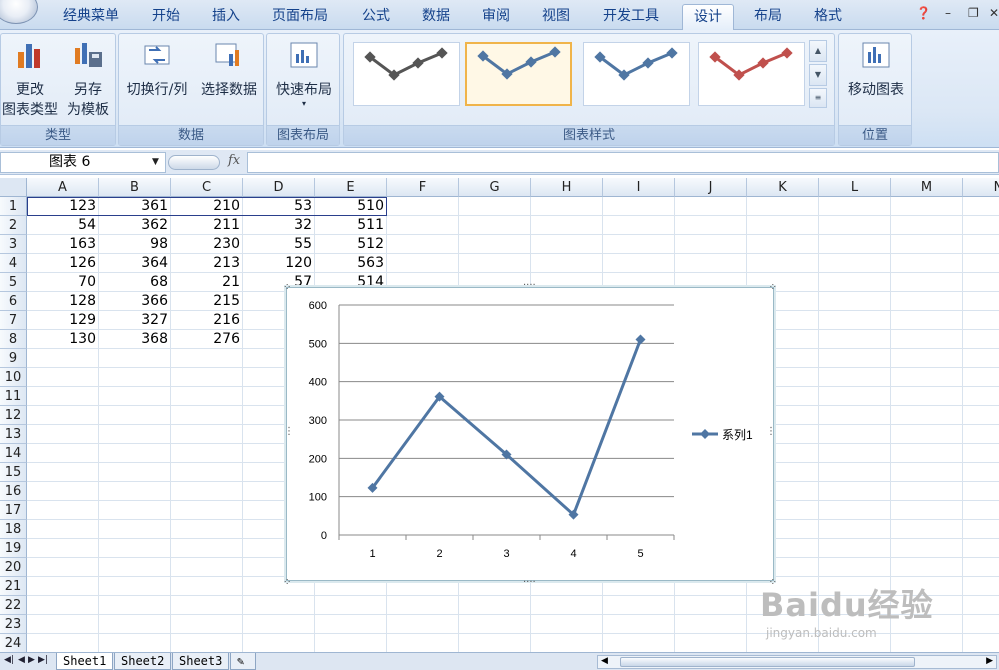  I want to click on save-as-template-button: 另存 为模板, so click(88, 80).